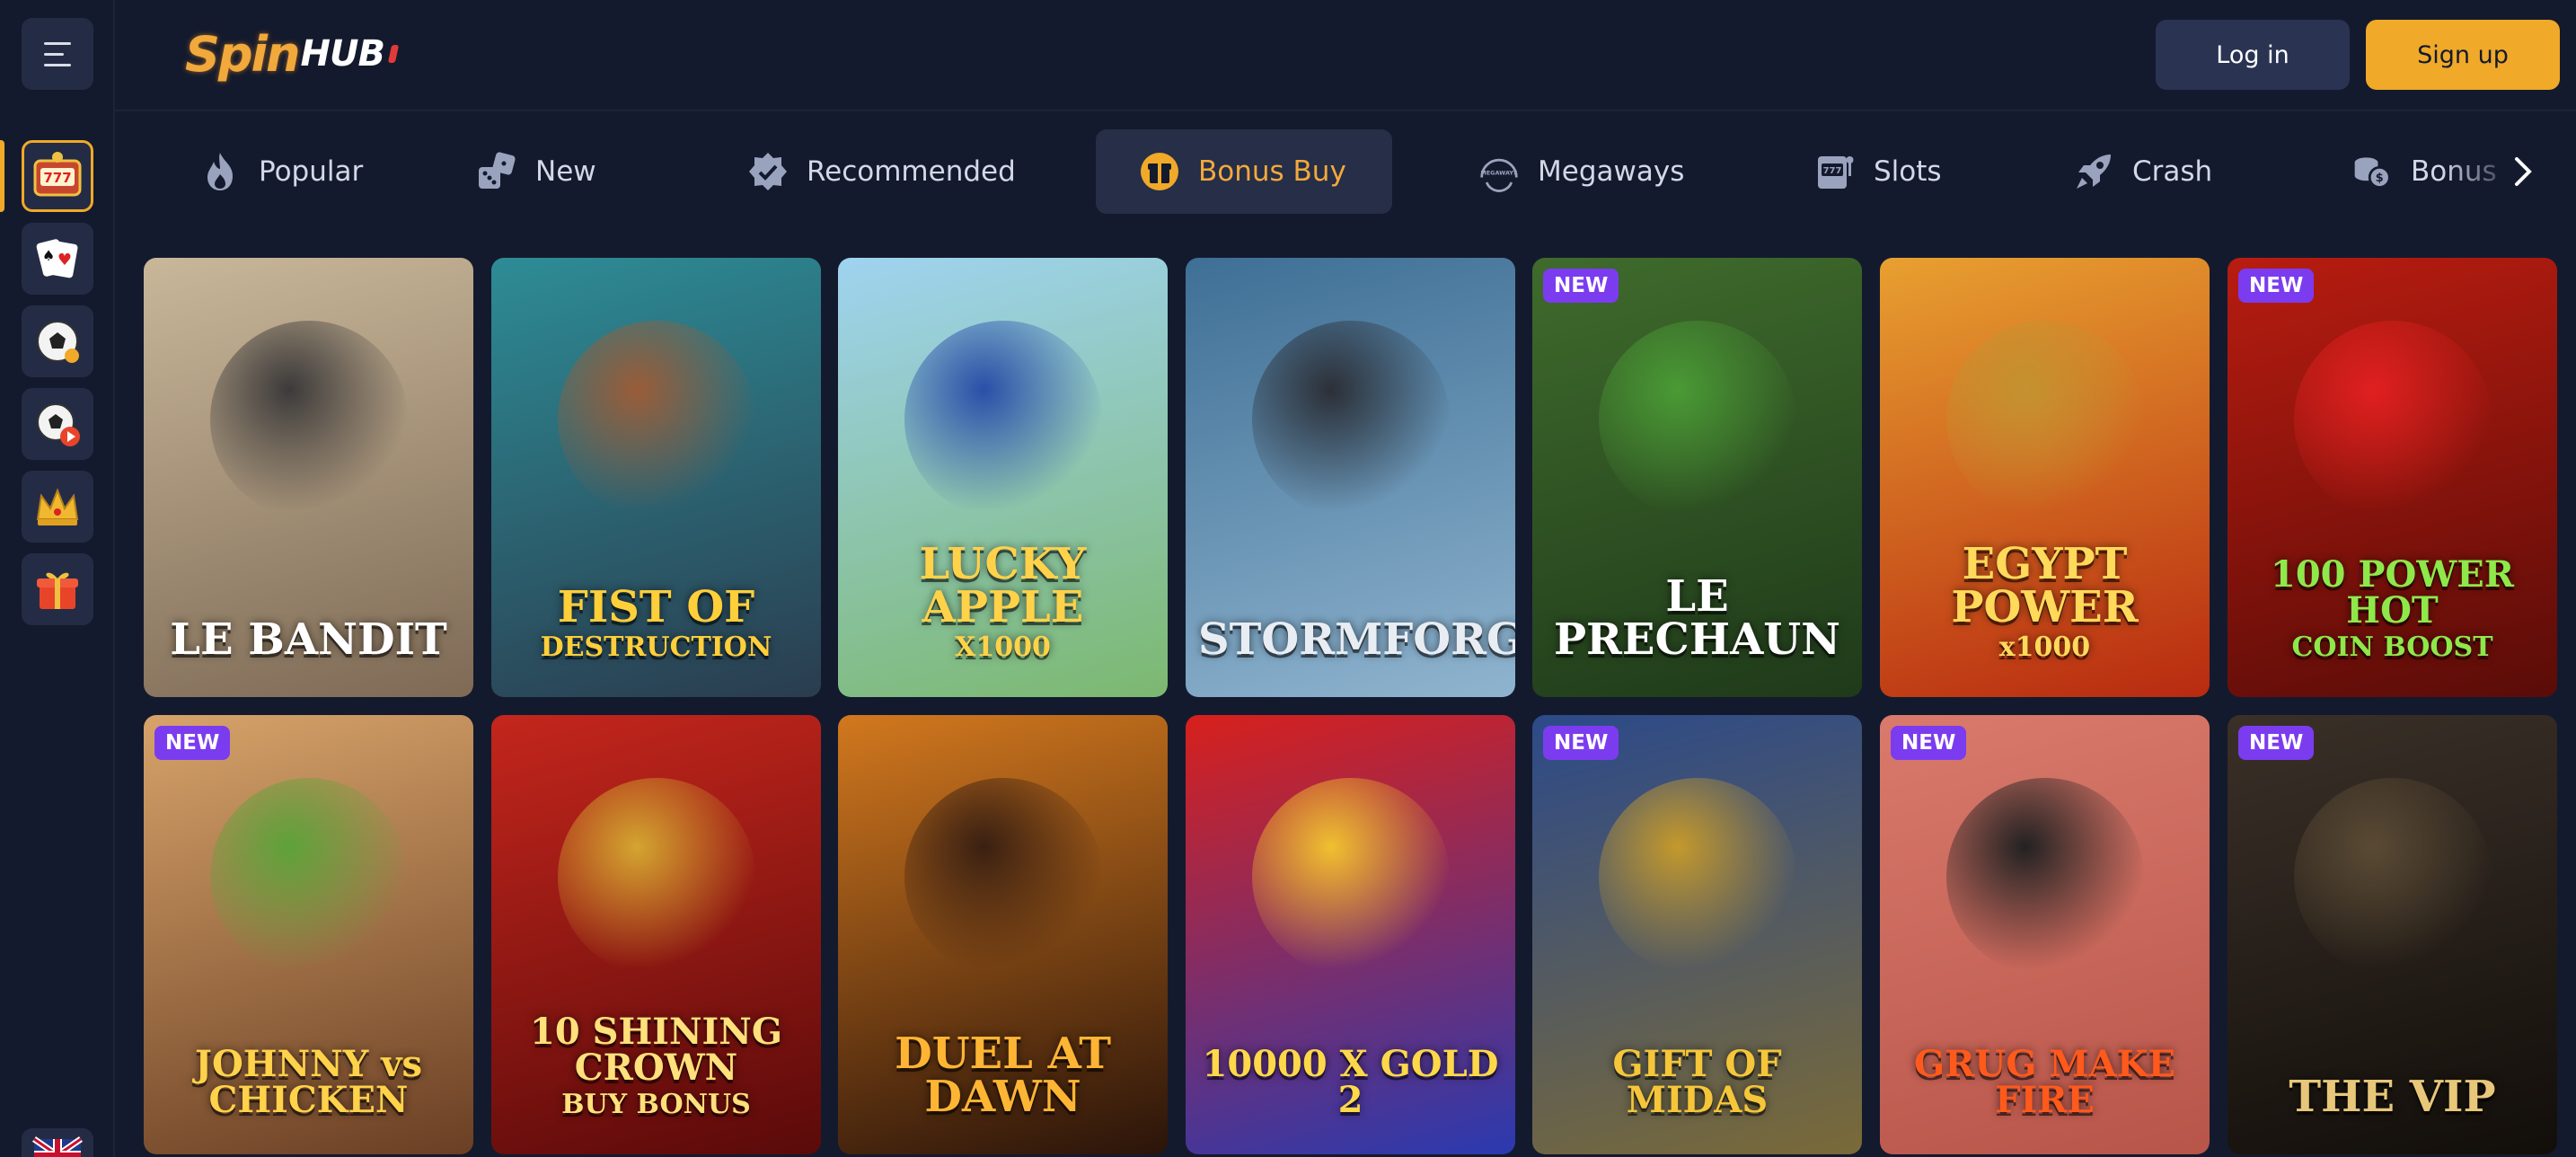 The width and height of the screenshot is (2576, 1157). What do you see at coordinates (1697, 477) in the screenshot?
I see `game-card: NEW LE PRECHAUN` at bounding box center [1697, 477].